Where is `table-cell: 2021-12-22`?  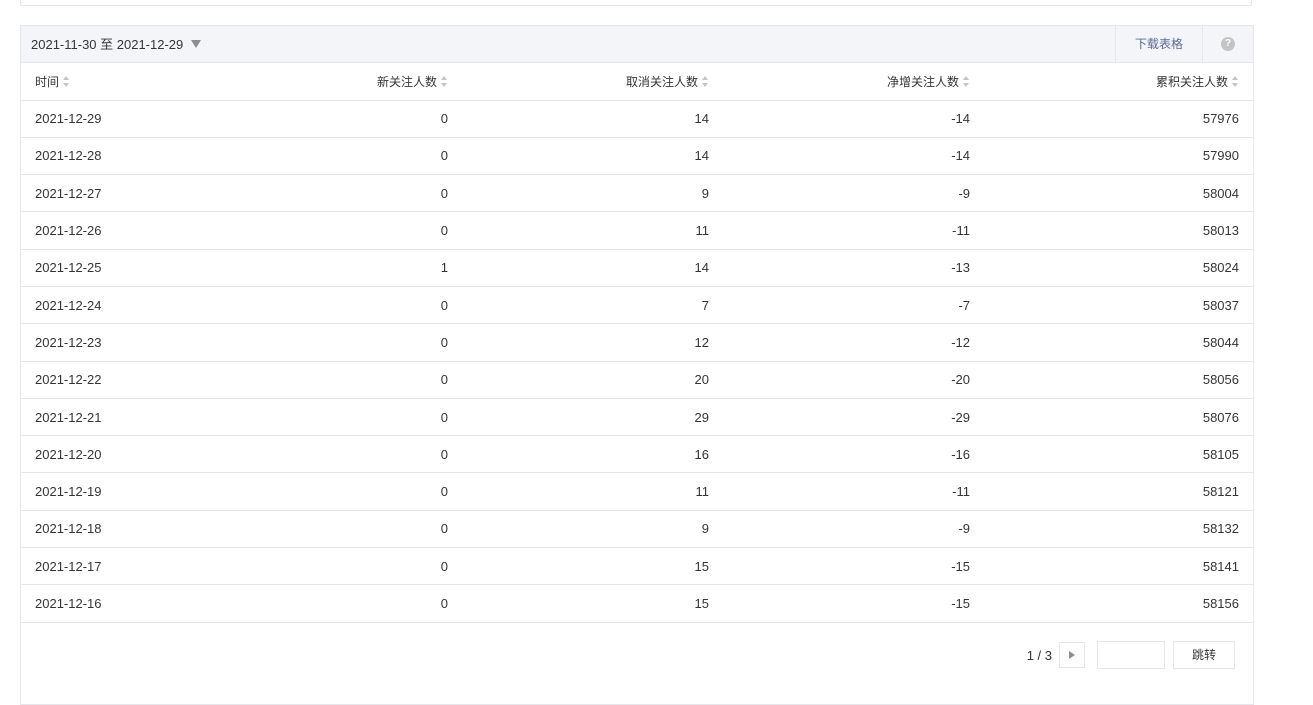 table-cell: 2021-12-22 is located at coordinates (110, 380).